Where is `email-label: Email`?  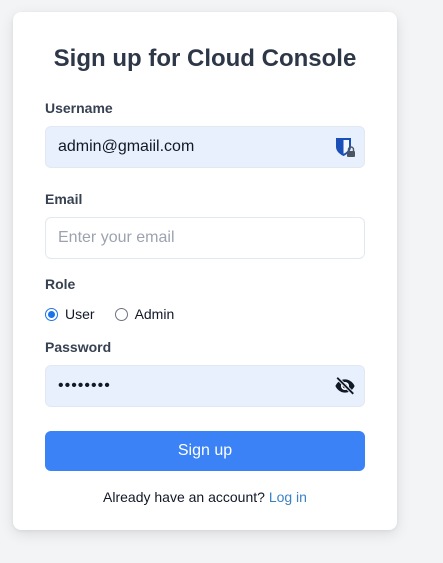 email-label: Email is located at coordinates (64, 199).